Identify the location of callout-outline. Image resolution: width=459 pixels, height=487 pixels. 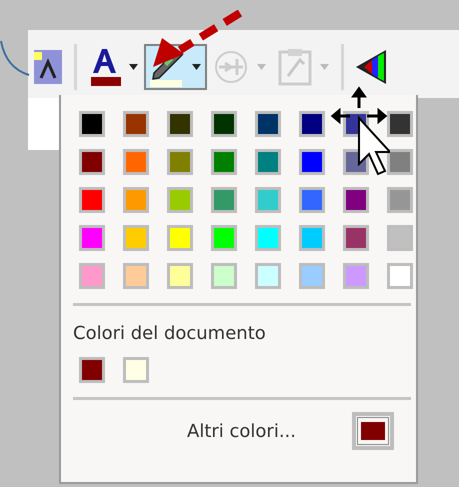
(15, 58).